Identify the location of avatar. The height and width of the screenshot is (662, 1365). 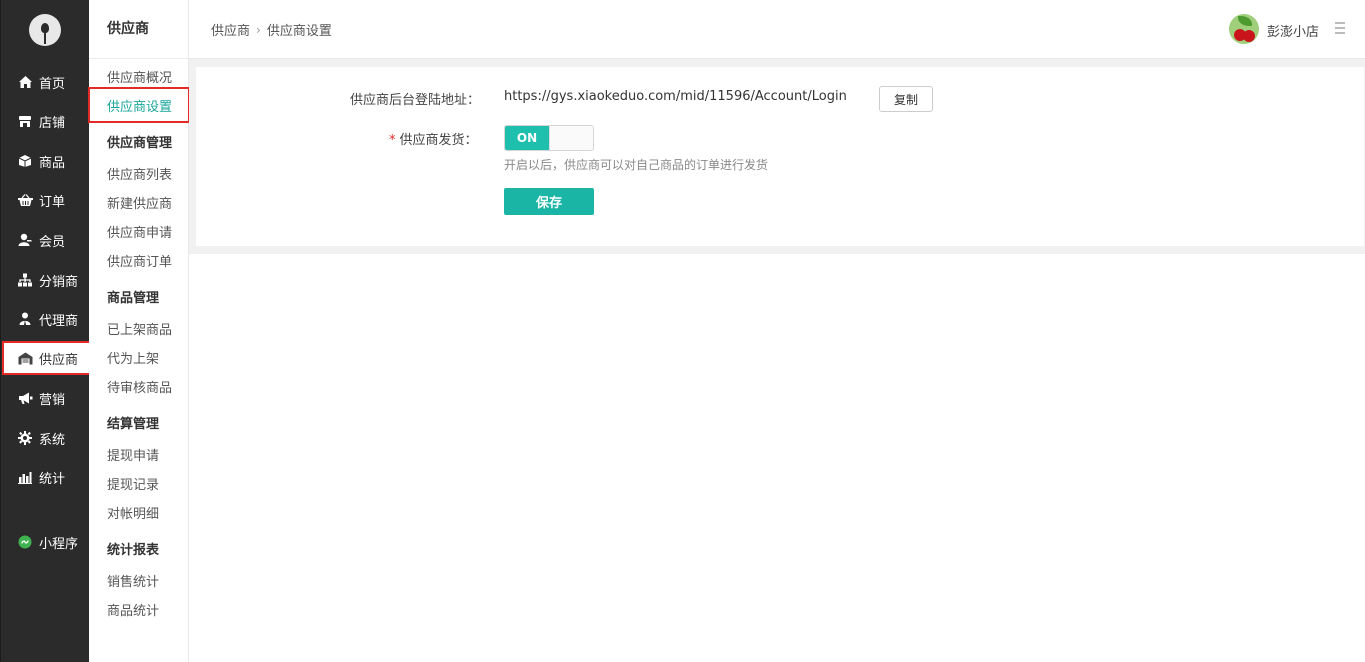
(1244, 29).